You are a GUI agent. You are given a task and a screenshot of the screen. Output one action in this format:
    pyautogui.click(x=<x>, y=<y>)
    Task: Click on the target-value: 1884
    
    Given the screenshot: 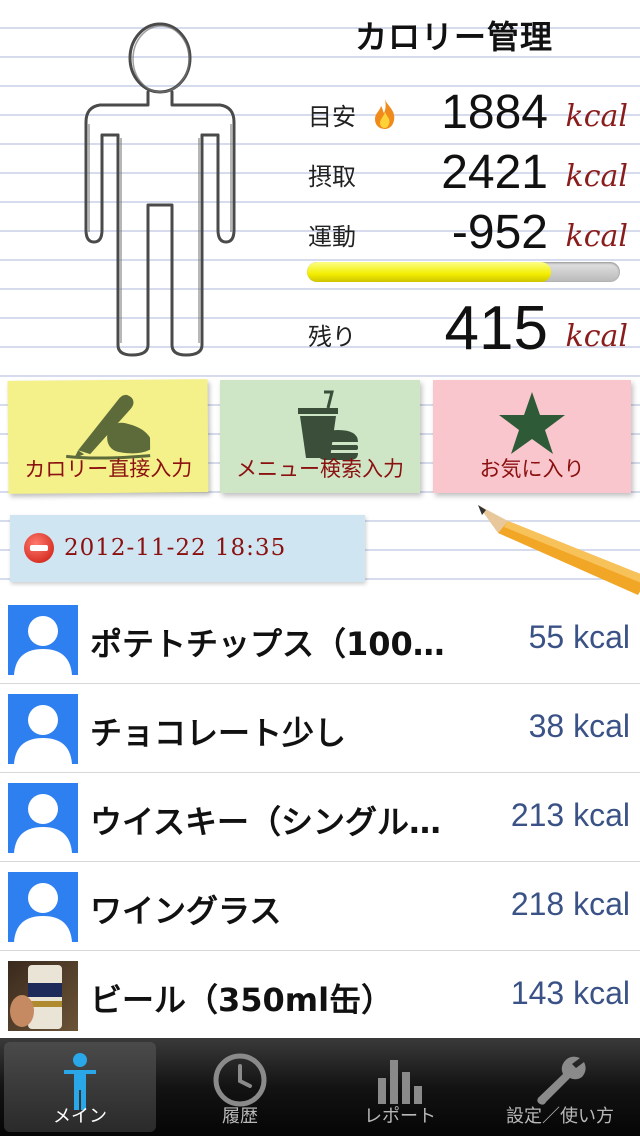 What is the action you would take?
    pyautogui.click(x=494, y=112)
    